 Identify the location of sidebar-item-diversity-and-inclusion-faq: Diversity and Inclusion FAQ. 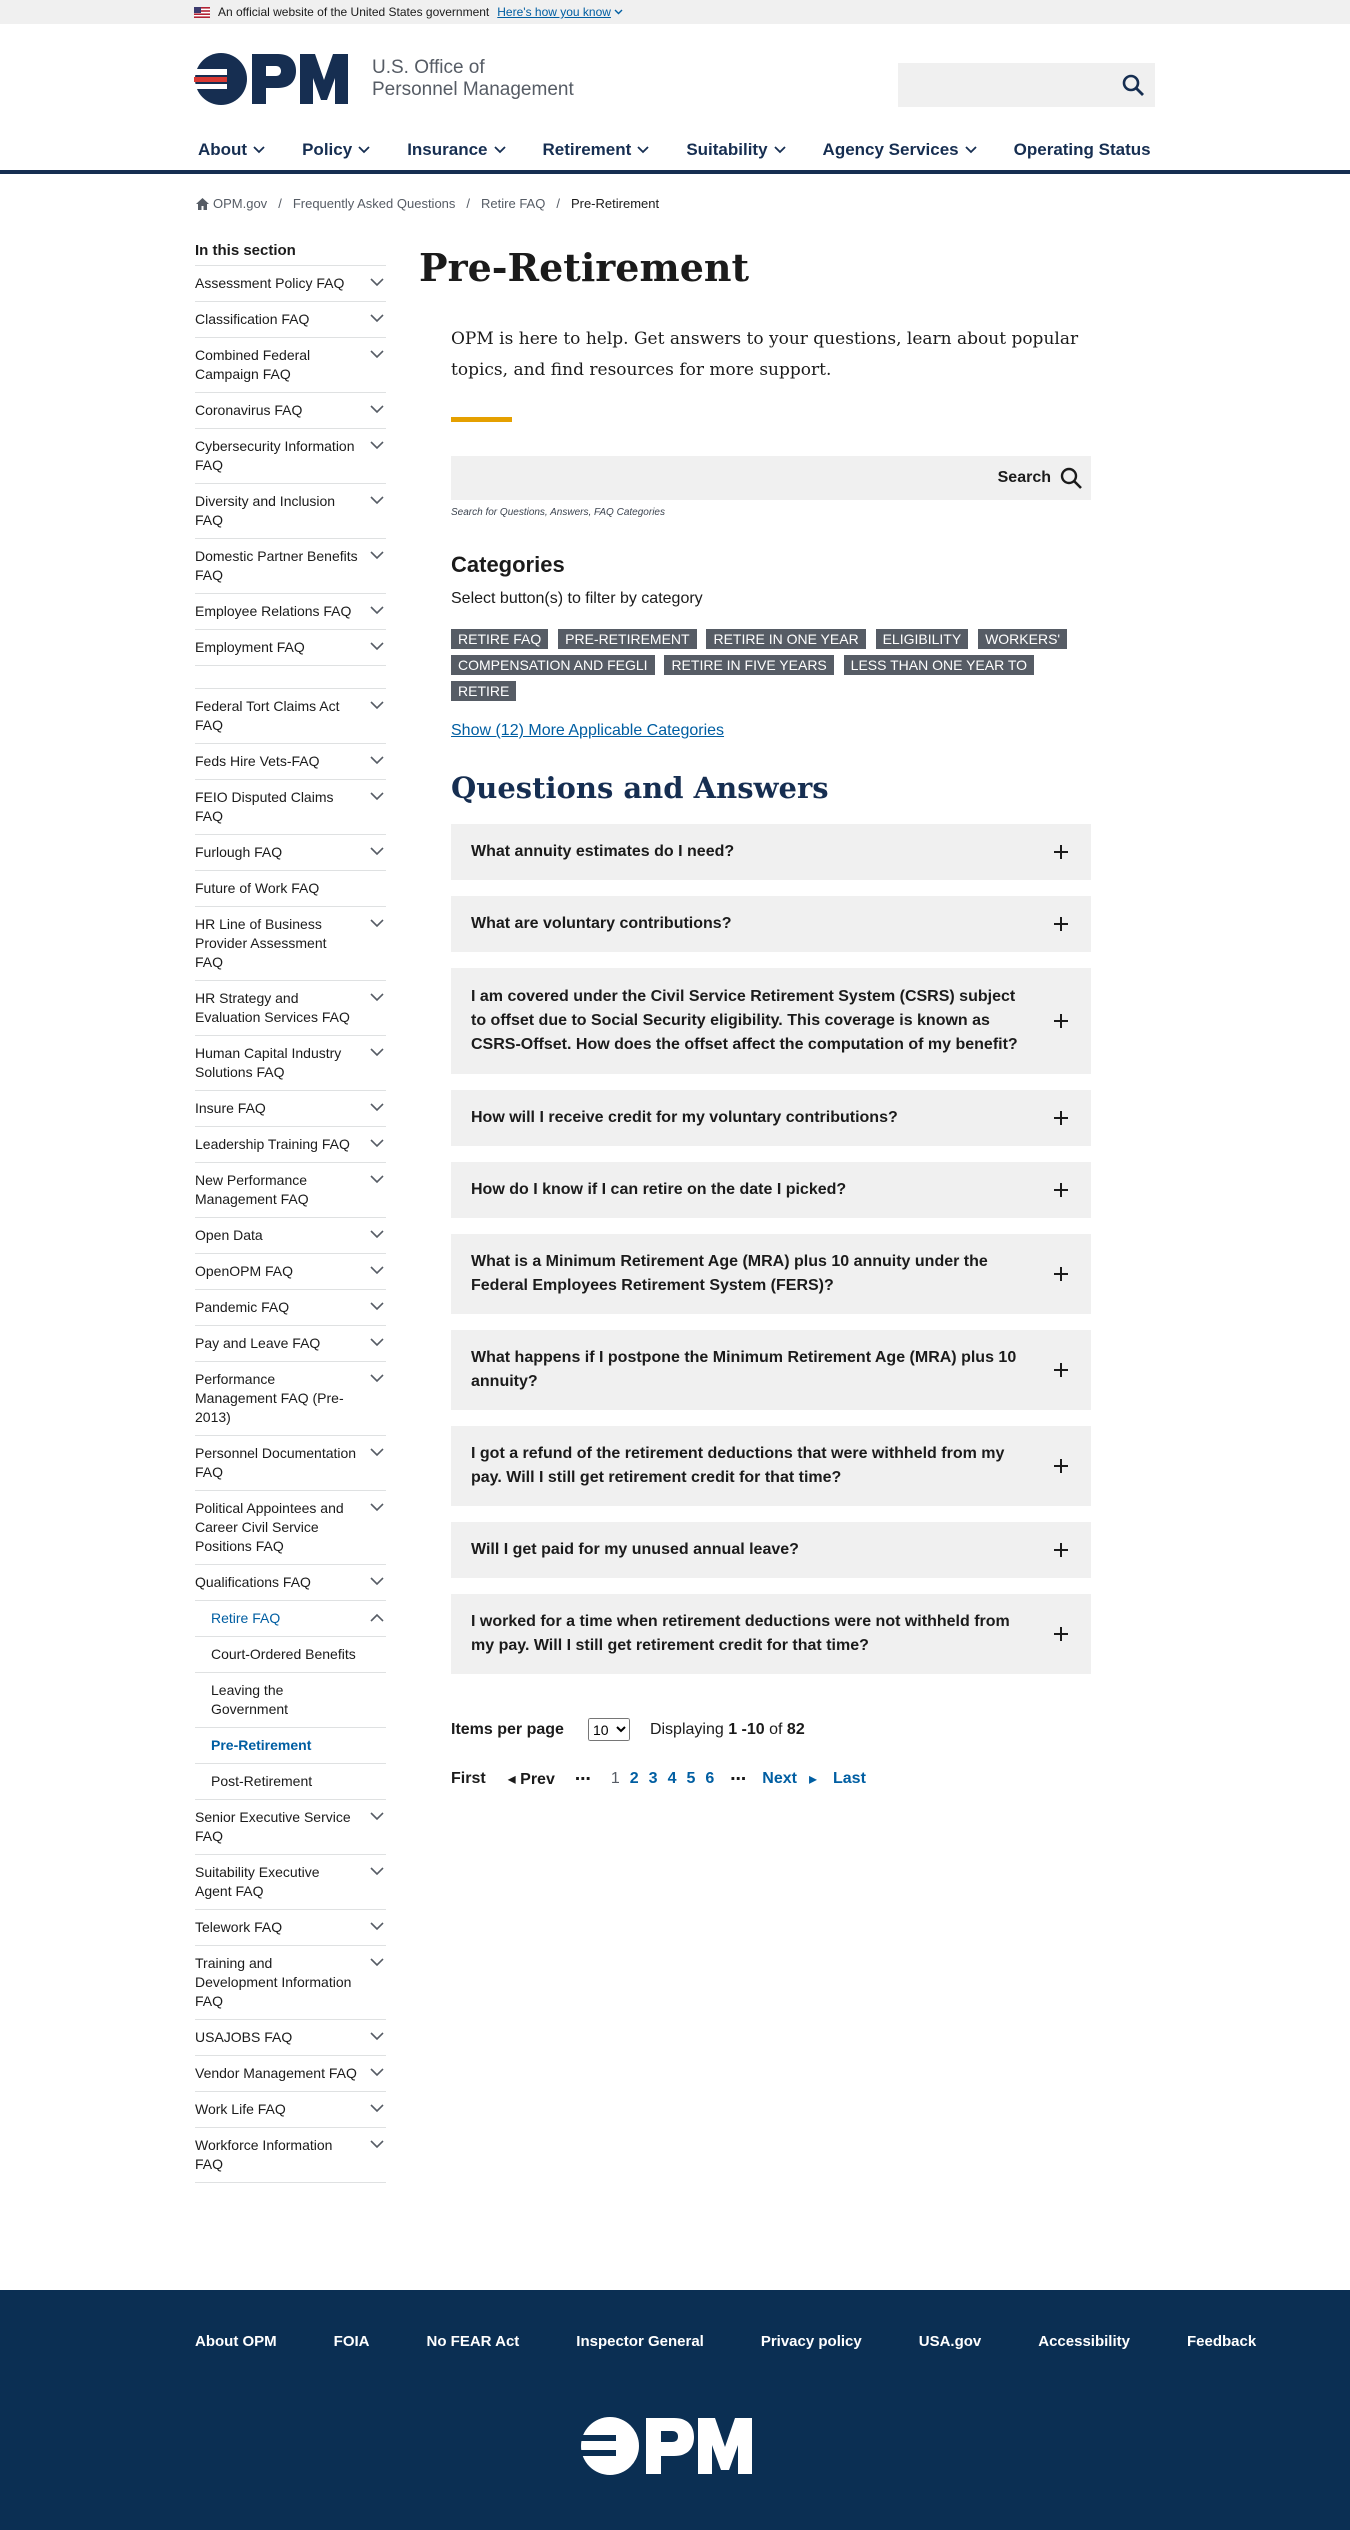
(290, 510).